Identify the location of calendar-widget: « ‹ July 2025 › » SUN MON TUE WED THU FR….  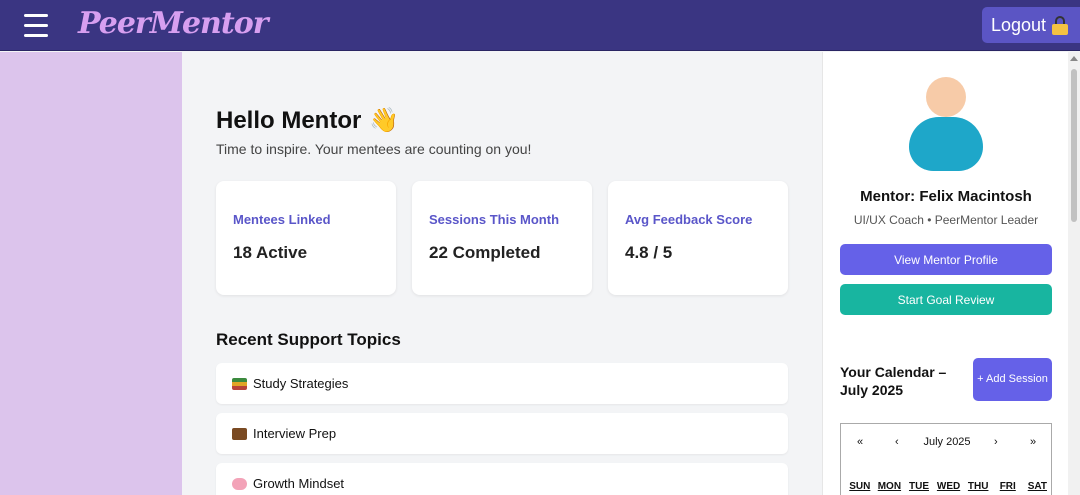
(946, 459).